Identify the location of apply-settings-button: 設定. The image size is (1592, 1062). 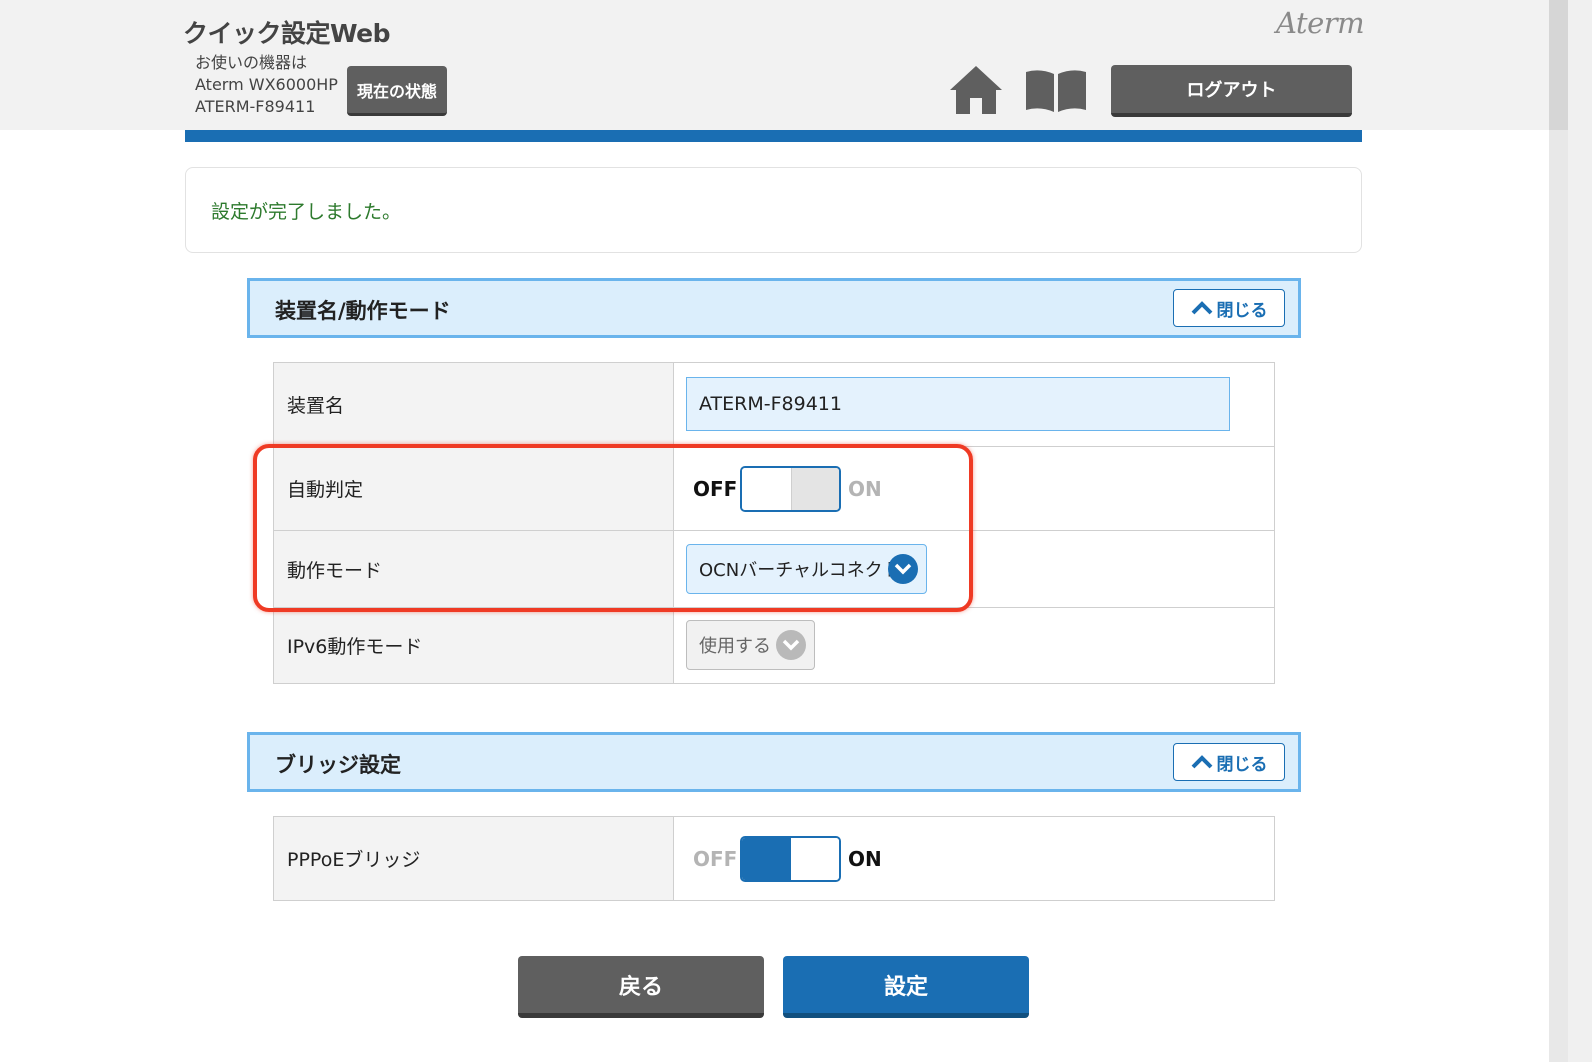
(906, 987).